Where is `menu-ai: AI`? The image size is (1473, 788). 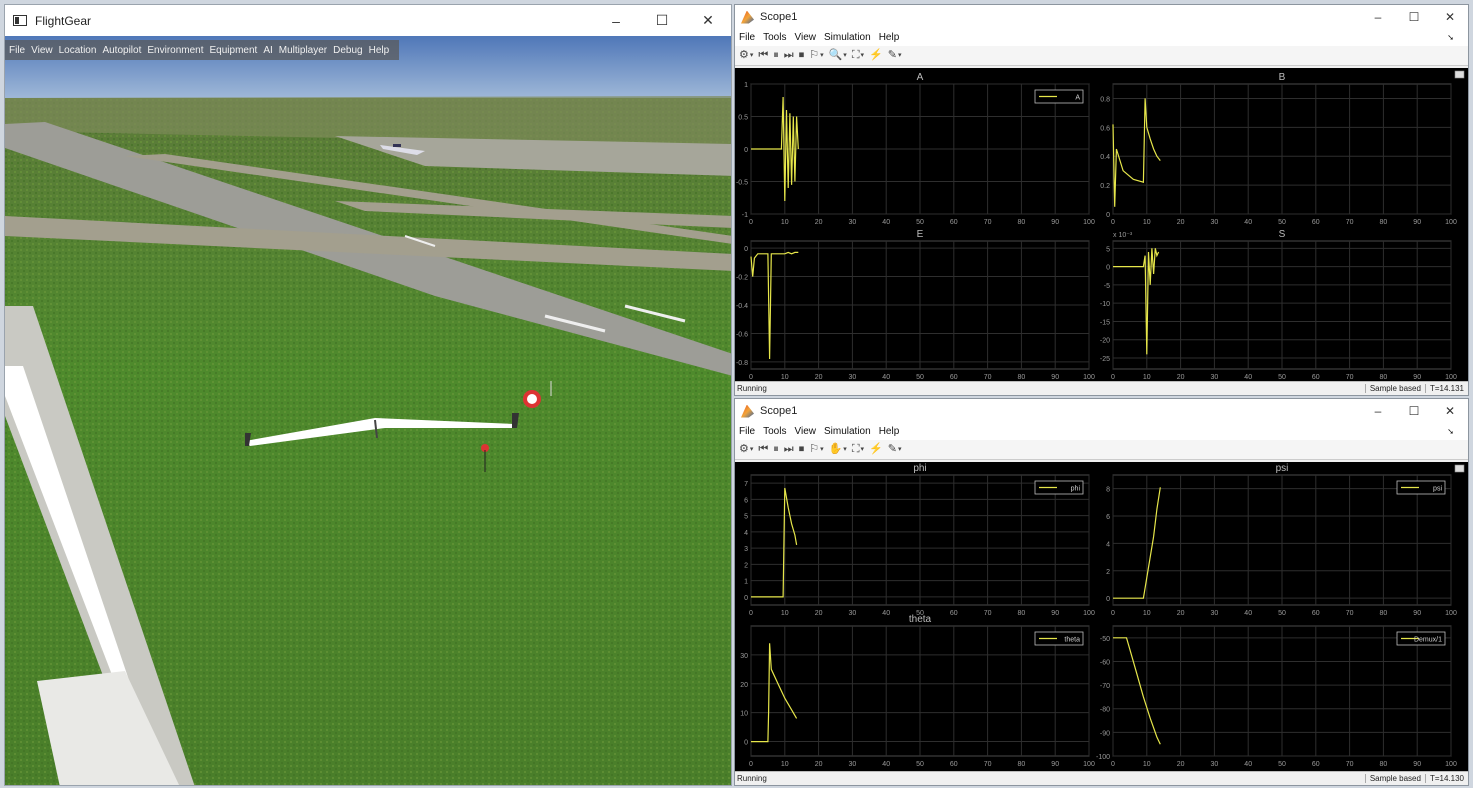
menu-ai: AI is located at coordinates (267, 50).